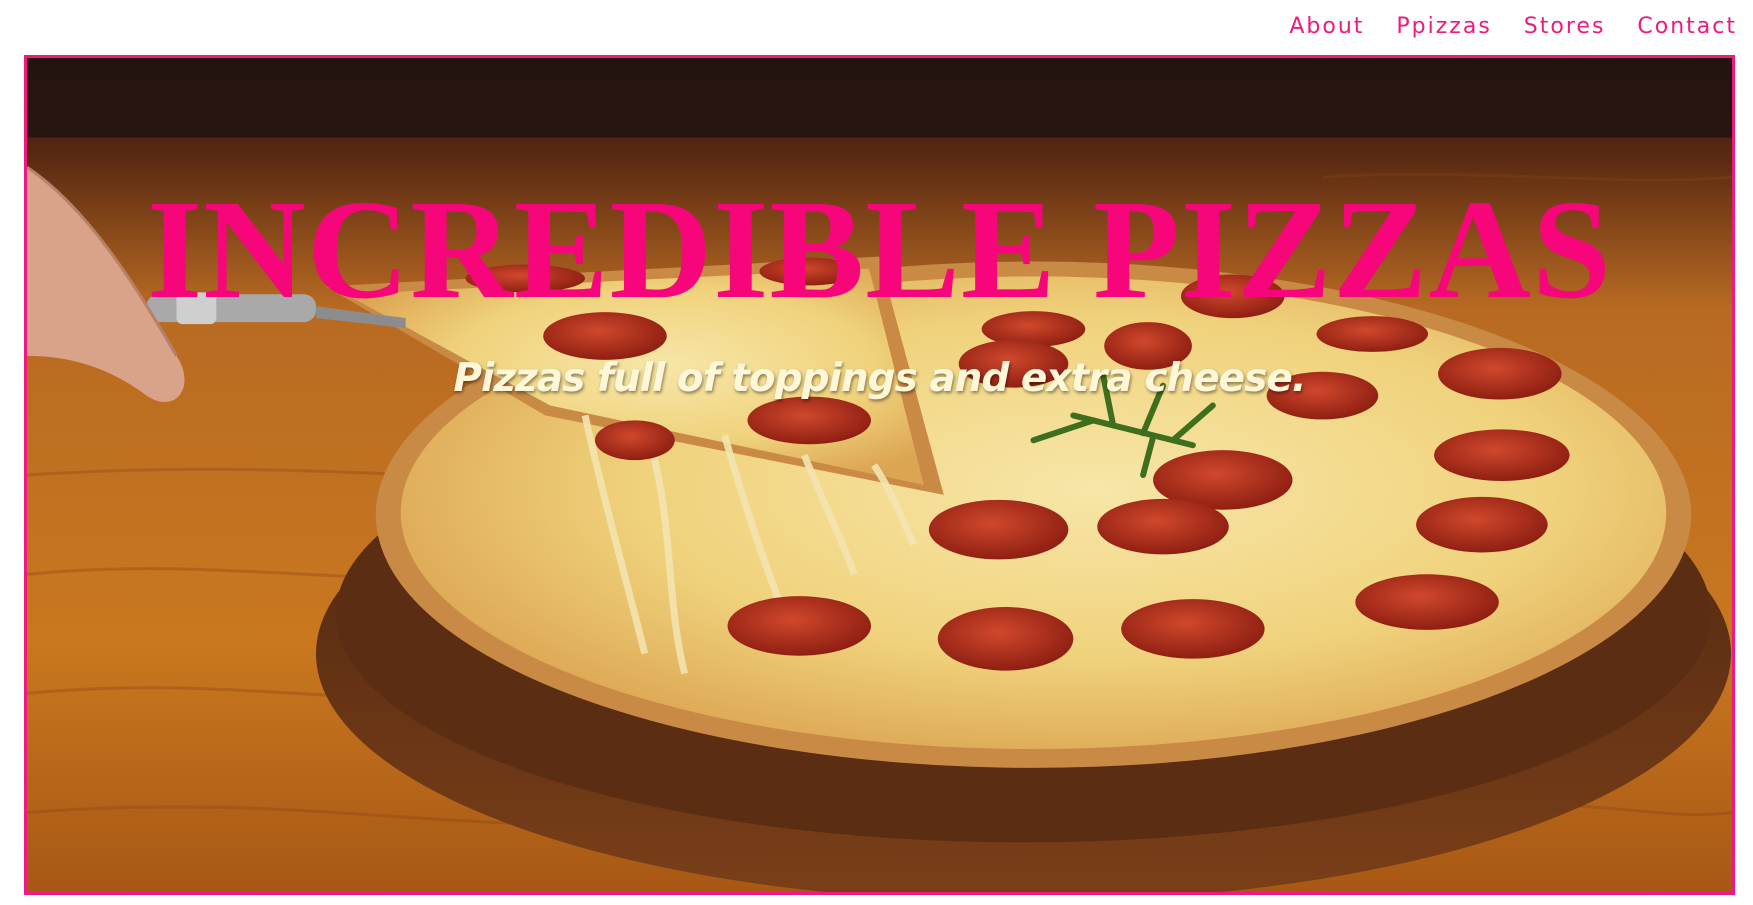 Image resolution: width=1753 pixels, height=905 pixels. I want to click on nav-link-contact: Contact, so click(1687, 26).